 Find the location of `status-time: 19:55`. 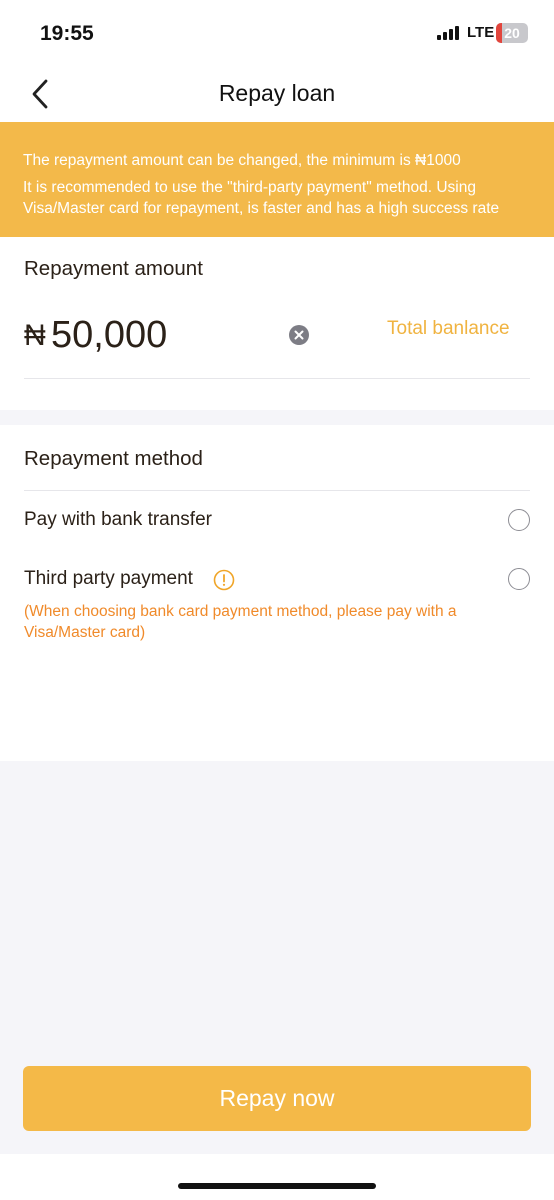

status-time: 19:55 is located at coordinates (67, 33).